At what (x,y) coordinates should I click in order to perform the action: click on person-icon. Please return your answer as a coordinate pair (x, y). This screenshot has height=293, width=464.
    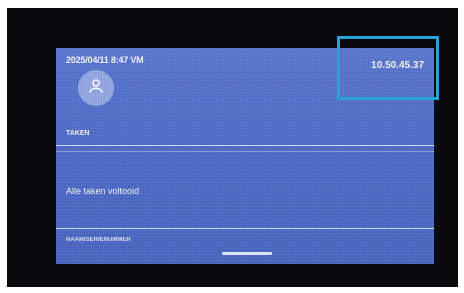
    Looking at the image, I should click on (96, 88).